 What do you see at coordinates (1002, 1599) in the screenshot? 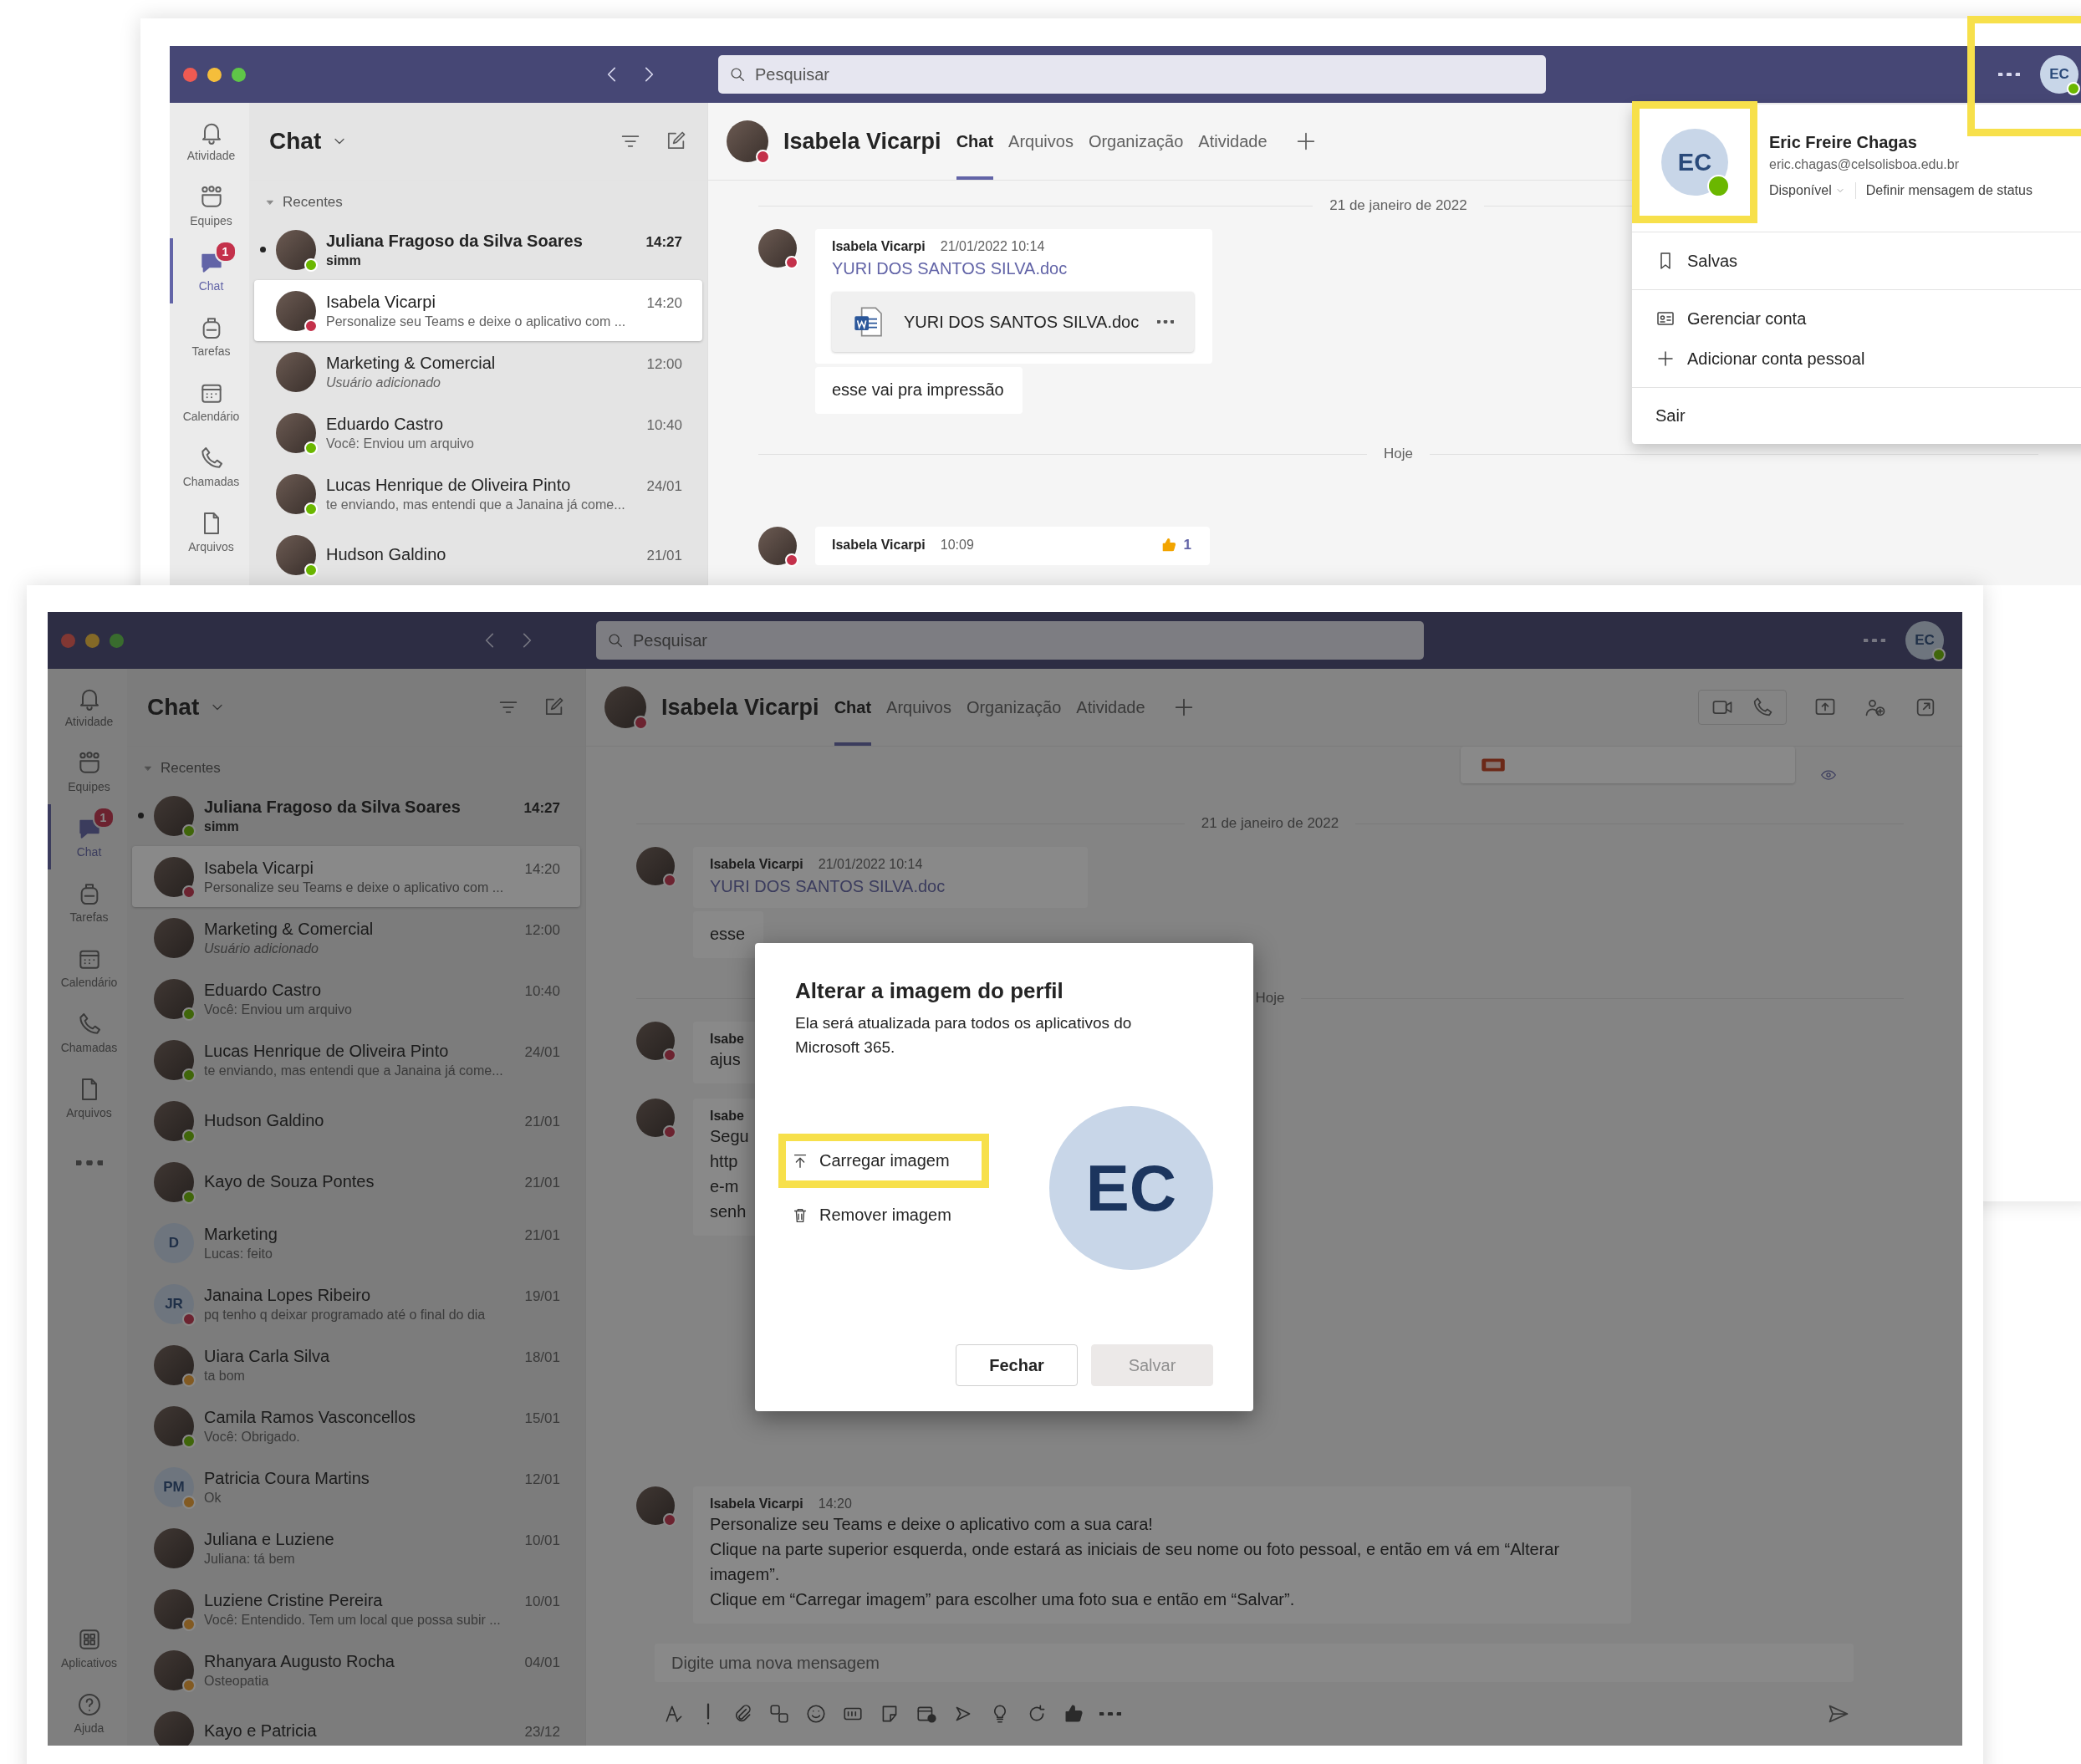
I see `message-text: Clique em “Carregar imagem” para escolher uma foto sua e então em “Salvar”.` at bounding box center [1002, 1599].